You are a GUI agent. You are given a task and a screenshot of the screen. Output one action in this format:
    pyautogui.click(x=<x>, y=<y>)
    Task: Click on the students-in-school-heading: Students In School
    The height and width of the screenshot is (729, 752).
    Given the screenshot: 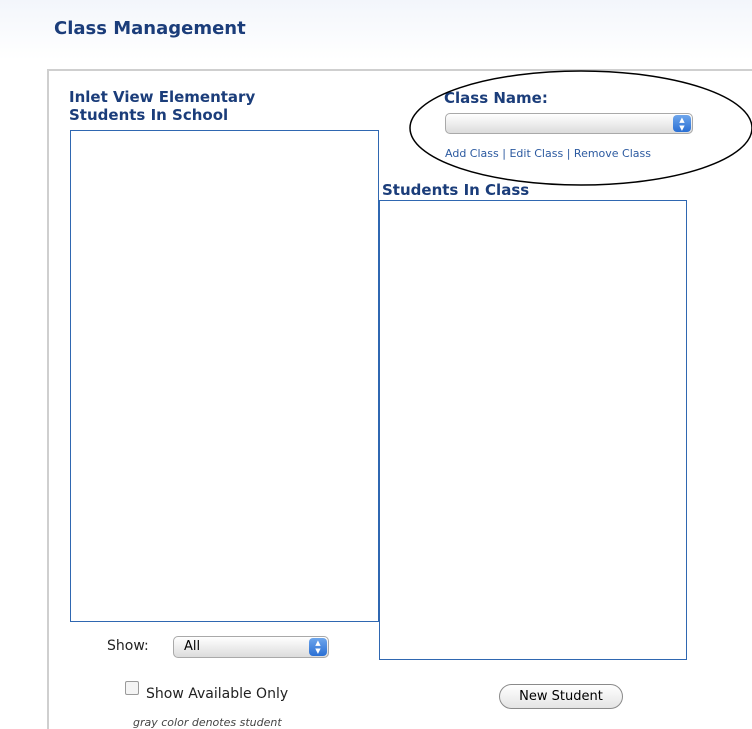 What is the action you would take?
    pyautogui.click(x=149, y=115)
    